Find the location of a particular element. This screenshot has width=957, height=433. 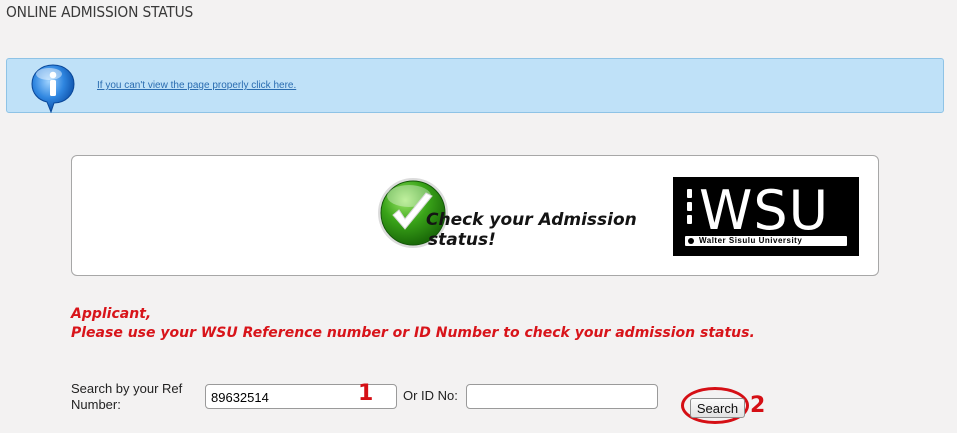

ref-number-label: Search by your Ref Number: is located at coordinates (127, 396).